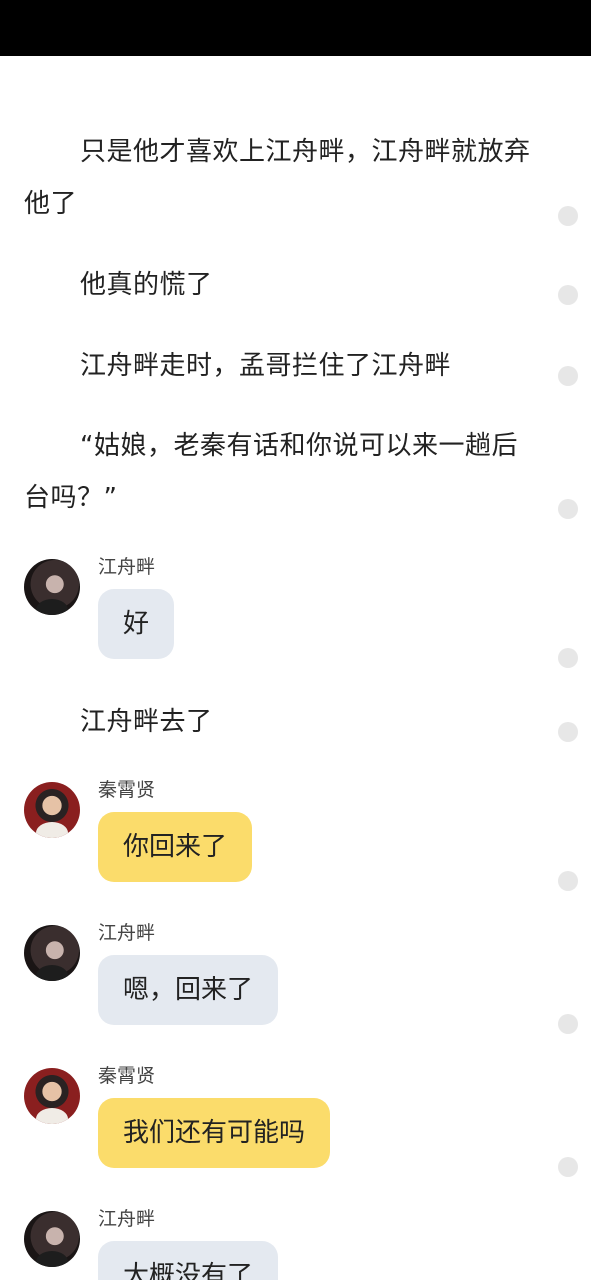 The height and width of the screenshot is (1280, 591). I want to click on message-bubble: 大概没有了, so click(188, 1260).